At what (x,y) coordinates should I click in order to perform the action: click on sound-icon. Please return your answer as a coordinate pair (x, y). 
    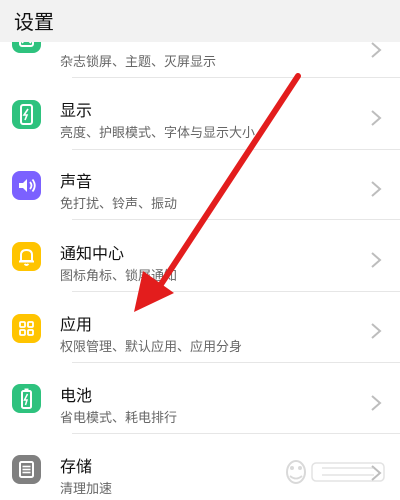
    Looking at the image, I should click on (26, 185).